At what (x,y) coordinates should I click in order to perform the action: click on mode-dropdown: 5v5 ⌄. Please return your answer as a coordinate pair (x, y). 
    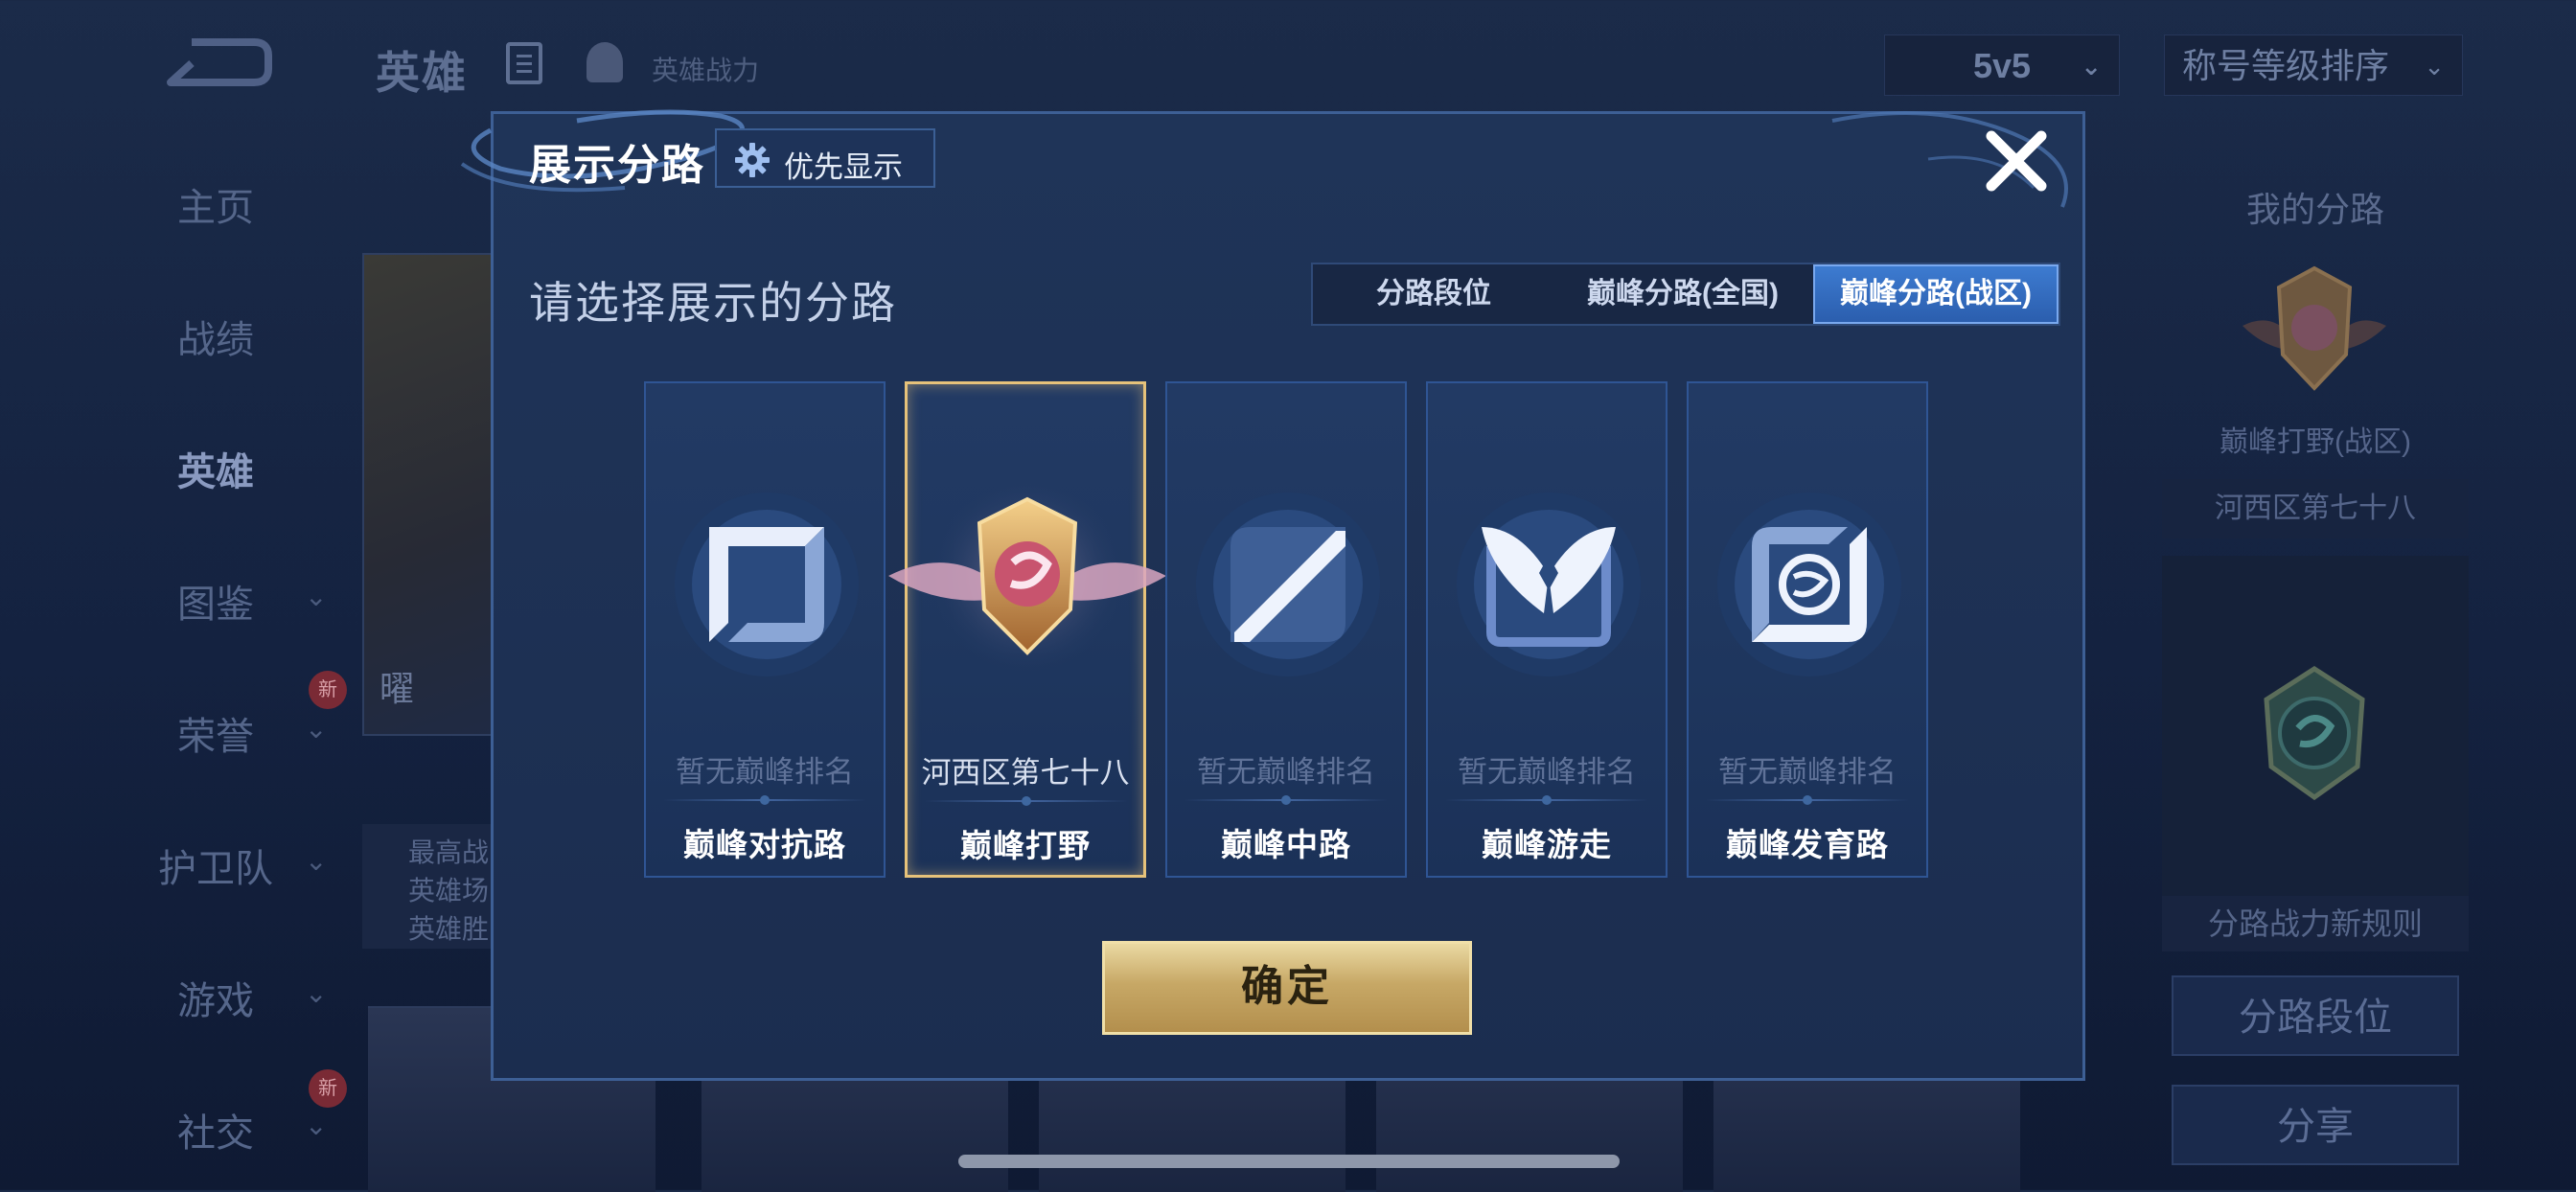
    Looking at the image, I should click on (2002, 65).